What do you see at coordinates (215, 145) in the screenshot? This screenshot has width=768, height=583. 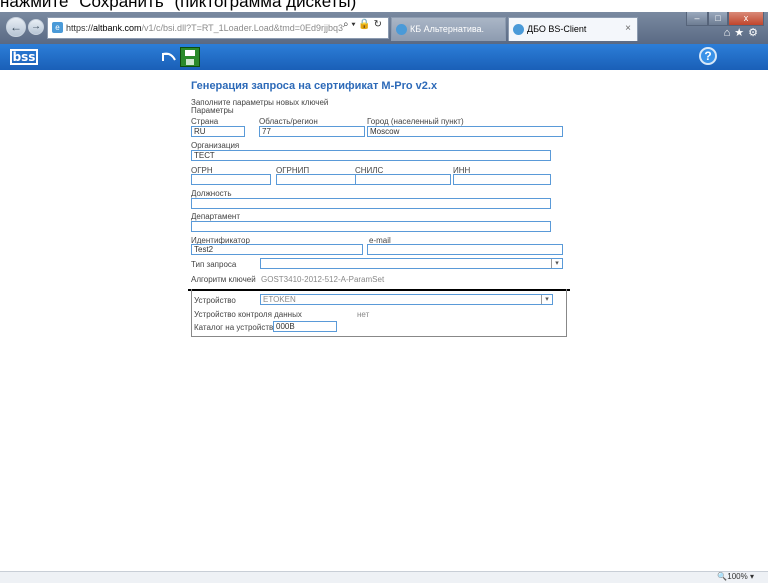 I see `organization-label: Организация` at bounding box center [215, 145].